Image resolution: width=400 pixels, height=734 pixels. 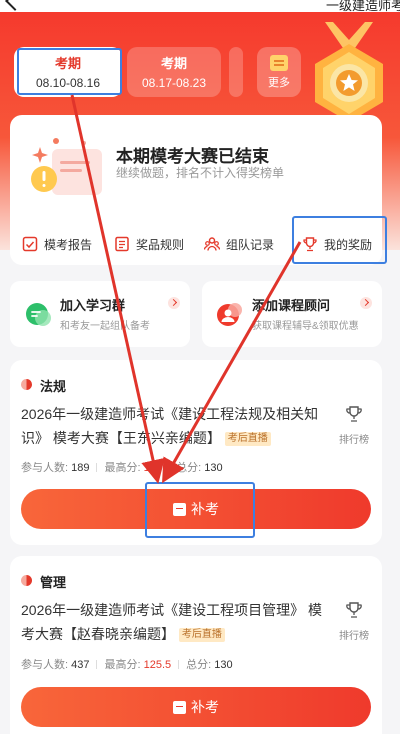 I want to click on checklist-icon, so click(x=30, y=244).